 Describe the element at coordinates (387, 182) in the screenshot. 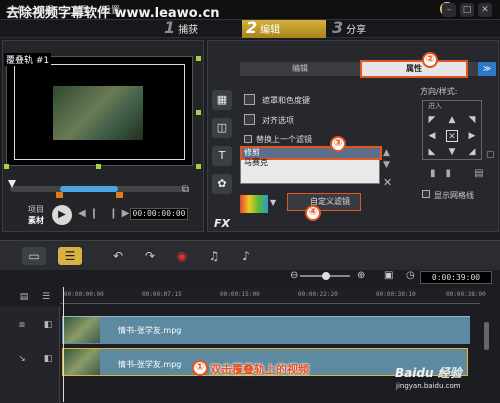

I see `remove-filter-icon: ✕` at that location.